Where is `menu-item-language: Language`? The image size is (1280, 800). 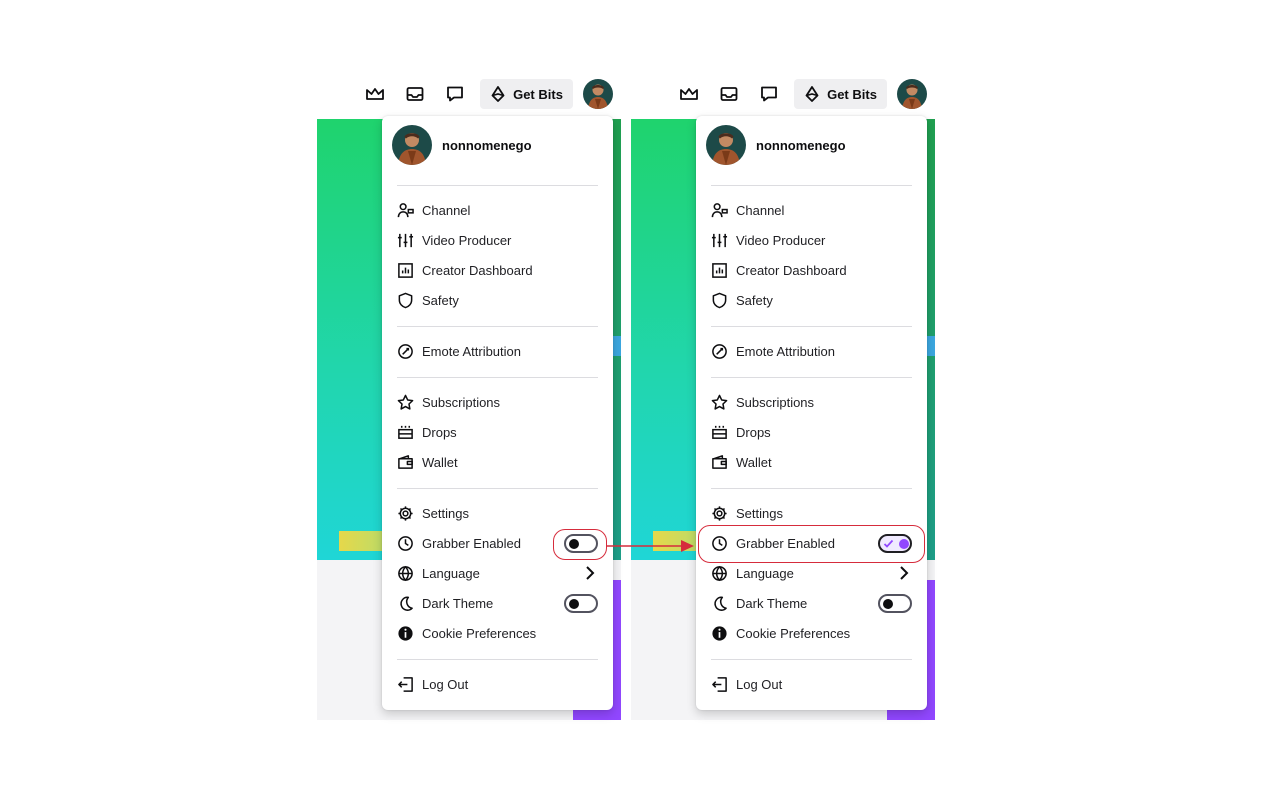 menu-item-language: Language is located at coordinates (500, 573).